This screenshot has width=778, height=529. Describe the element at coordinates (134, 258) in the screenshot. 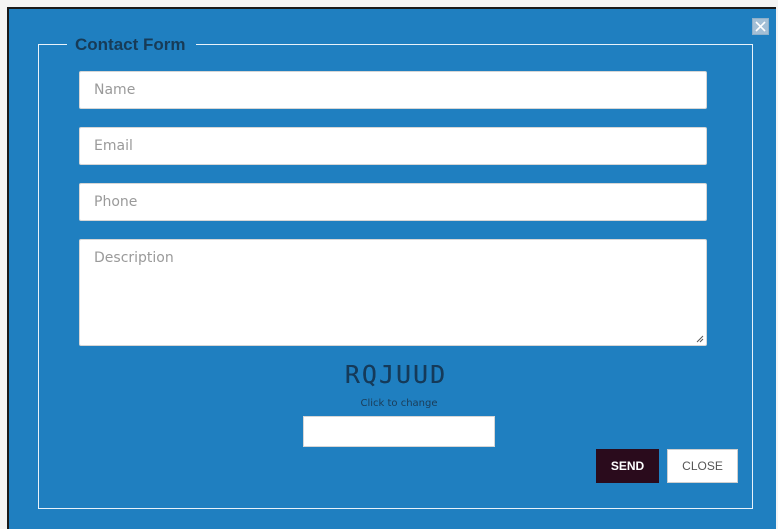

I see `description-placeholder: Description` at that location.